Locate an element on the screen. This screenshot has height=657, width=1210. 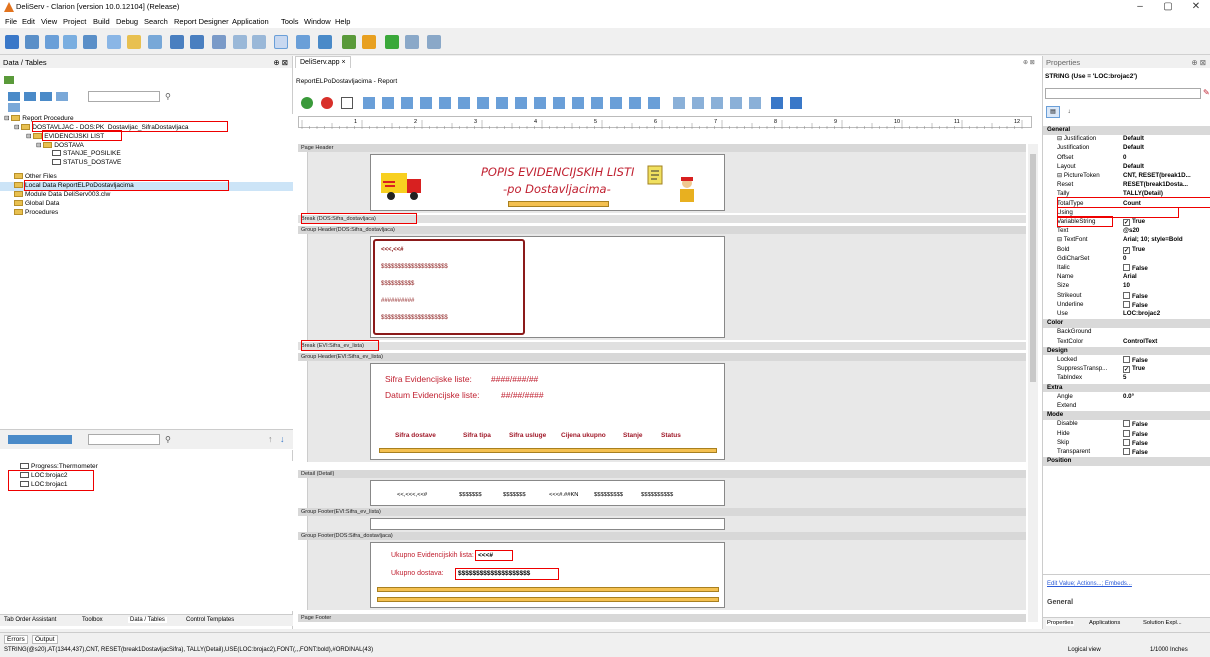
property-row: Skip False is located at coordinates (1126, 443).